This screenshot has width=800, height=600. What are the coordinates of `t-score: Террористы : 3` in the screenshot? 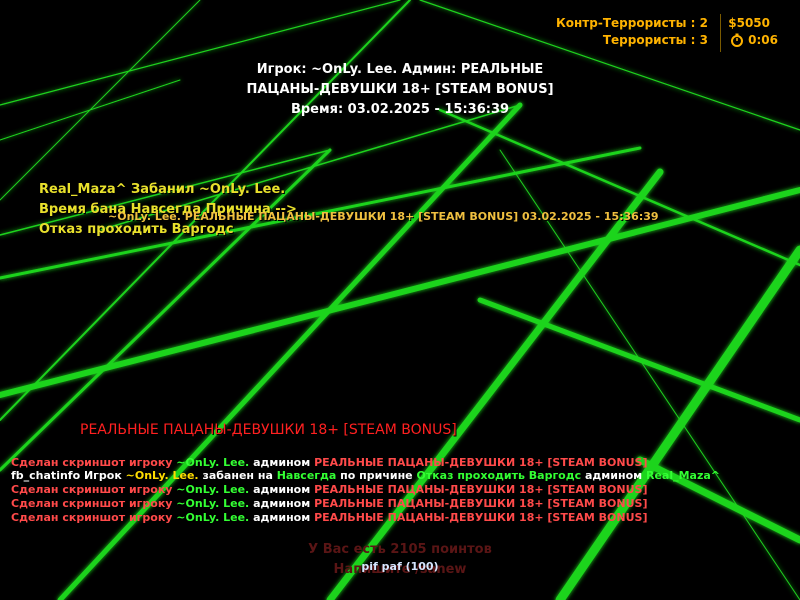 It's located at (655, 40).